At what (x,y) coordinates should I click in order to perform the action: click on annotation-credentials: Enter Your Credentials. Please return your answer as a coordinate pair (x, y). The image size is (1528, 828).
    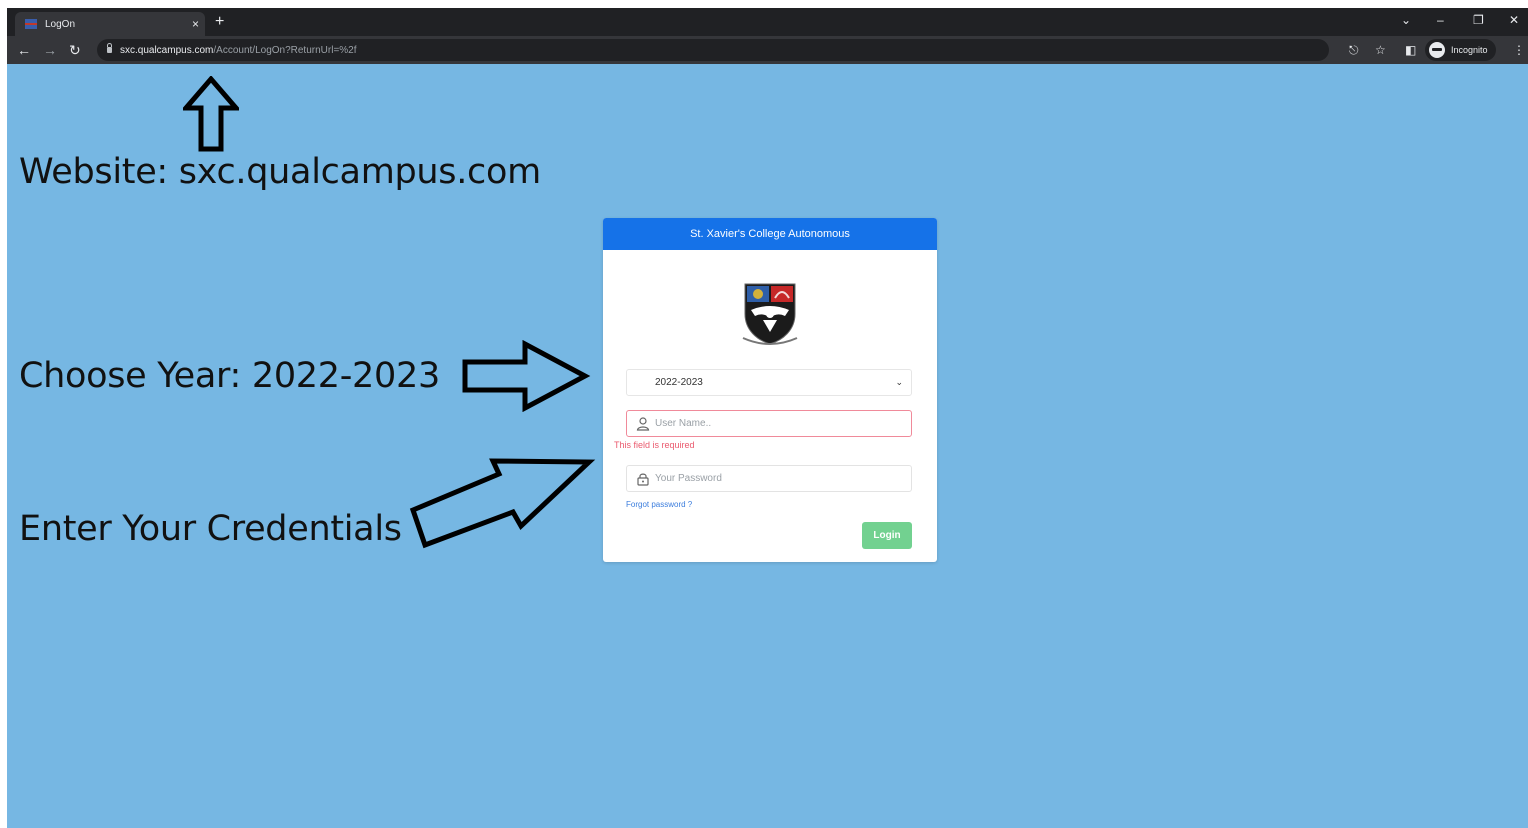
    Looking at the image, I should click on (210, 529).